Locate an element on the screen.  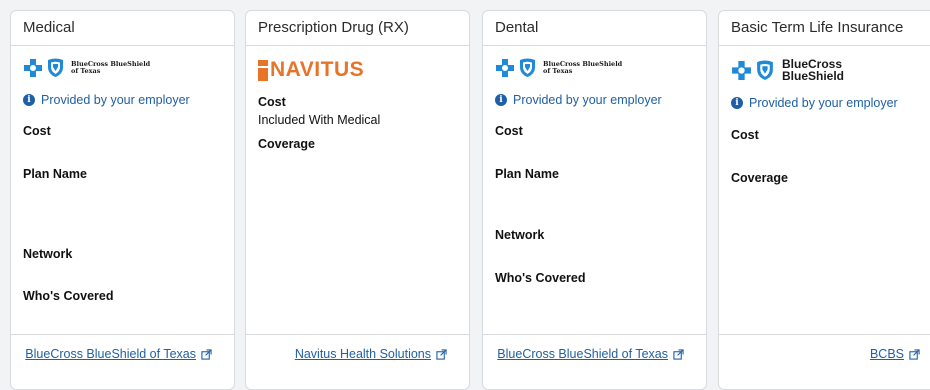
navitus-mark-icon is located at coordinates (263, 70).